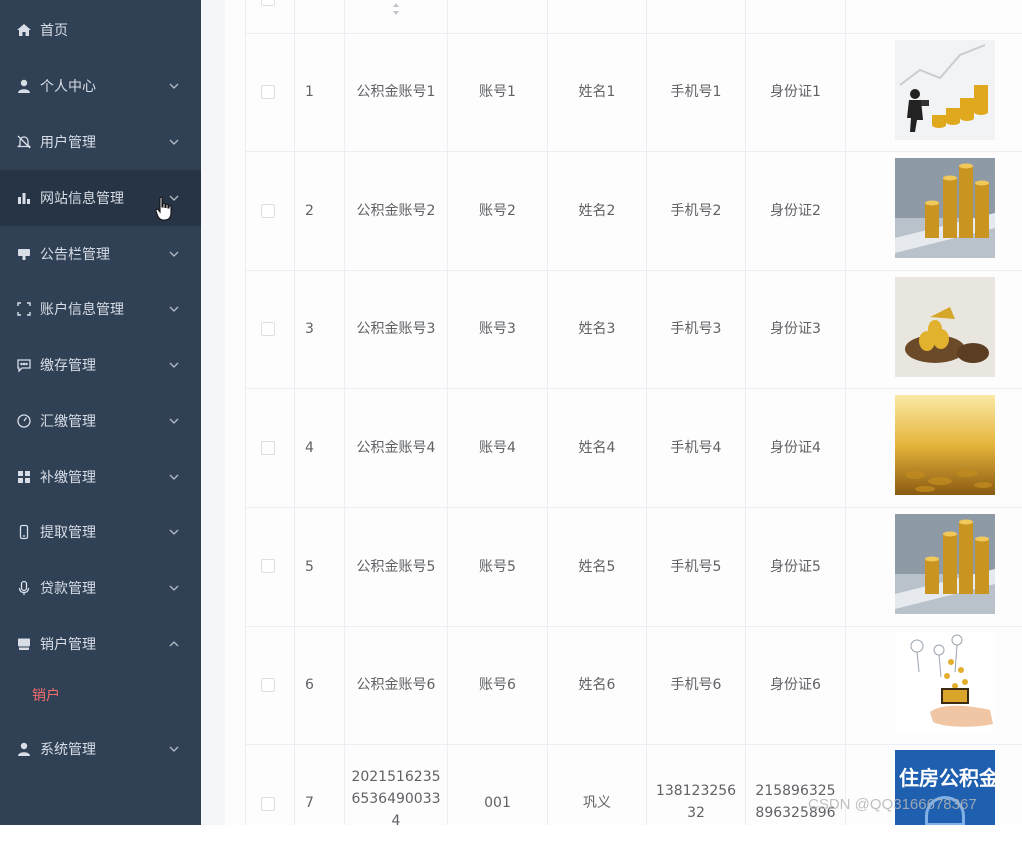 This screenshot has width=1022, height=862. Describe the element at coordinates (24, 532) in the screenshot. I see `phone-icon` at that location.